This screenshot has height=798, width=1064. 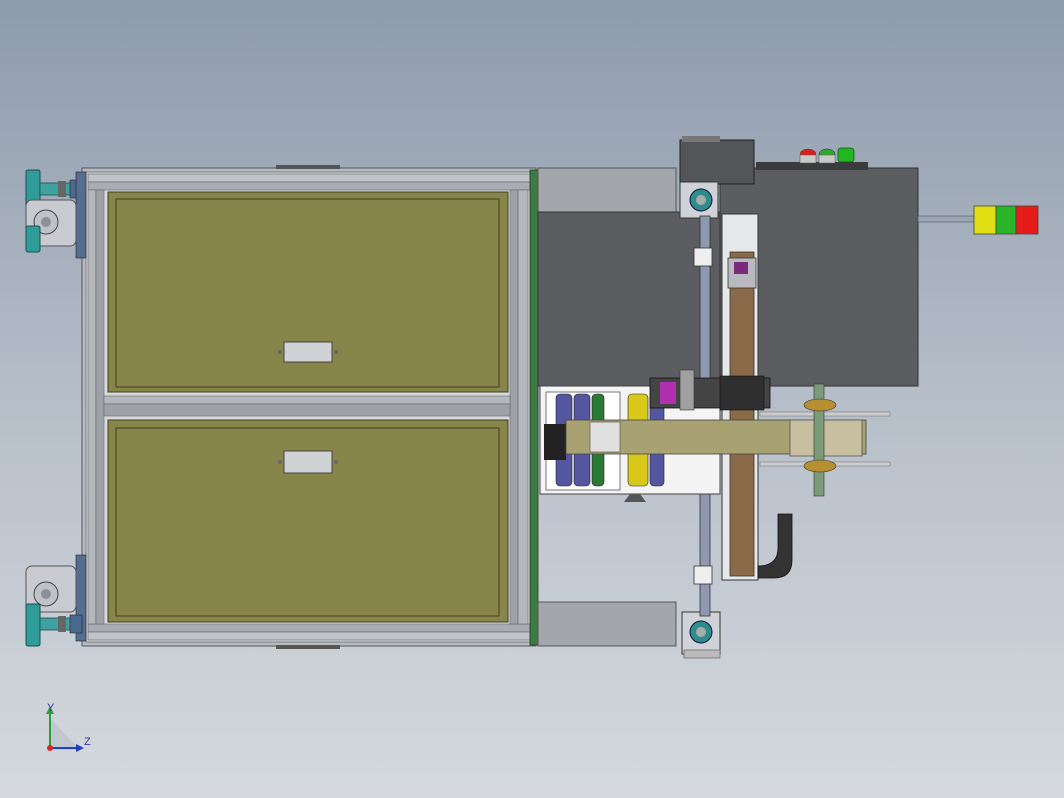 What do you see at coordinates (775, 546) in the screenshot?
I see `output-chute` at bounding box center [775, 546].